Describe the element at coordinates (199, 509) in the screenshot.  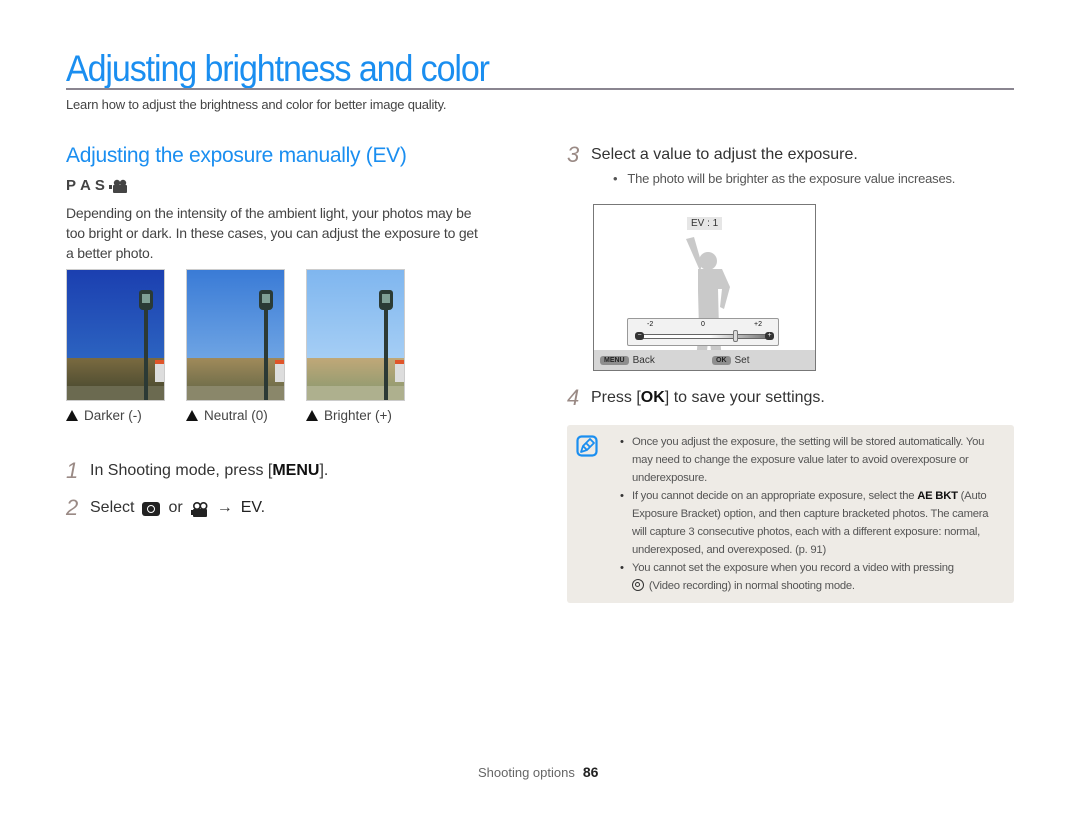
I see `video-camera-icon` at that location.